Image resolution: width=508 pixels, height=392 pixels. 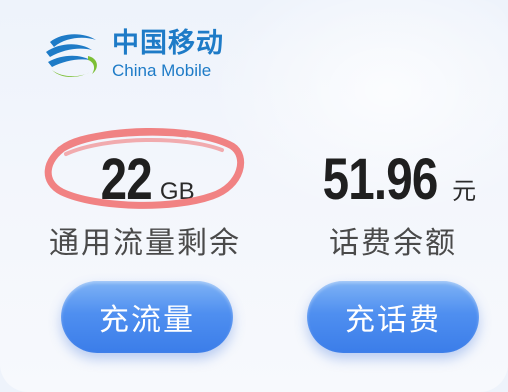 I want to click on fee-balance-label: 话费余额, so click(x=393, y=243).